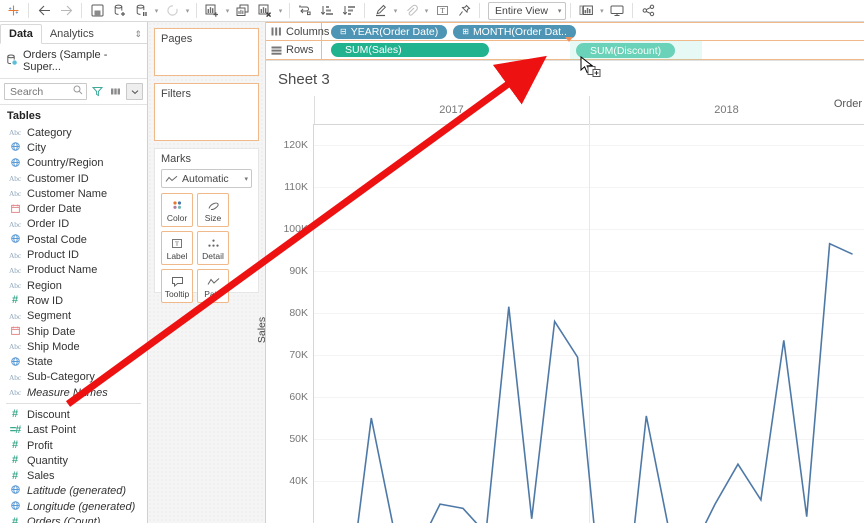  I want to click on show-me-caret-icon: ▾, so click(601, 11).